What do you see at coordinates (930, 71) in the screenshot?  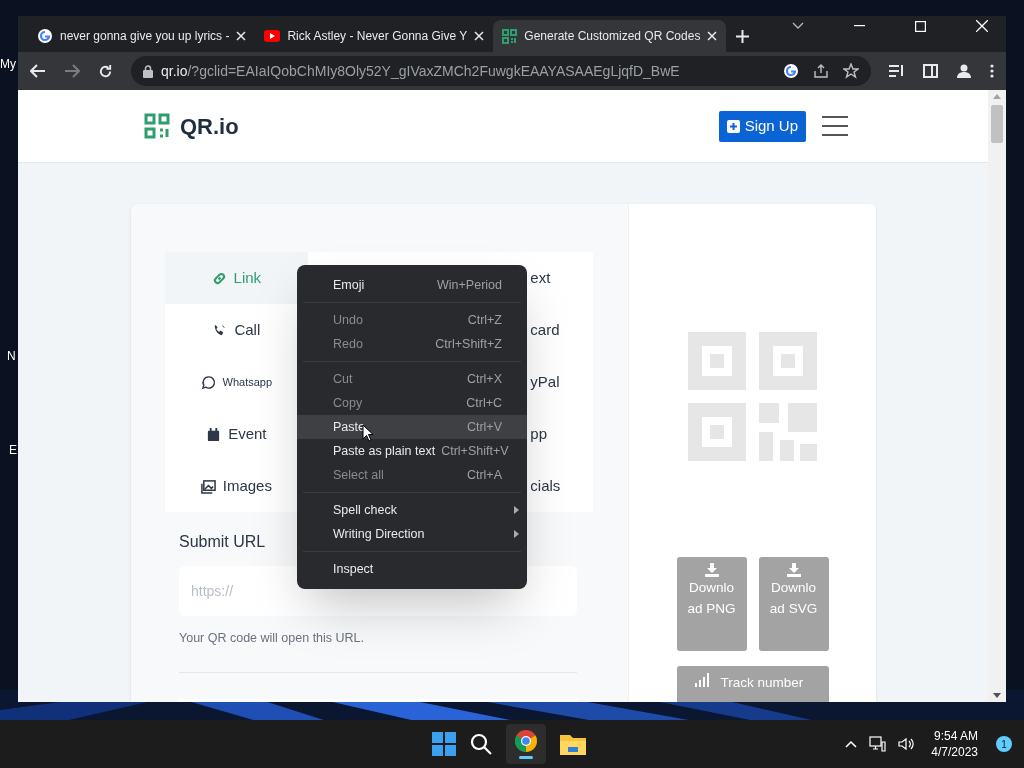 I see `sidebar-icon` at bounding box center [930, 71].